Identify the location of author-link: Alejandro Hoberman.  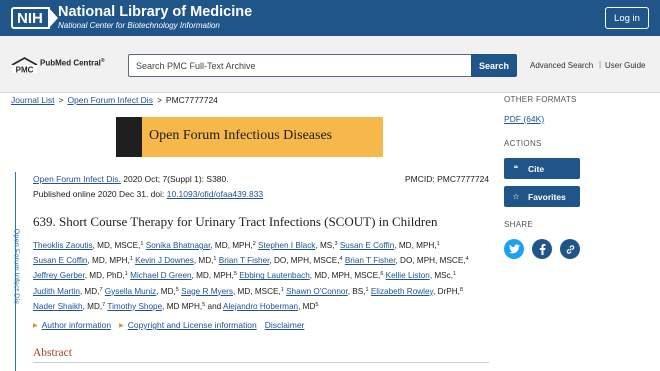
(260, 306).